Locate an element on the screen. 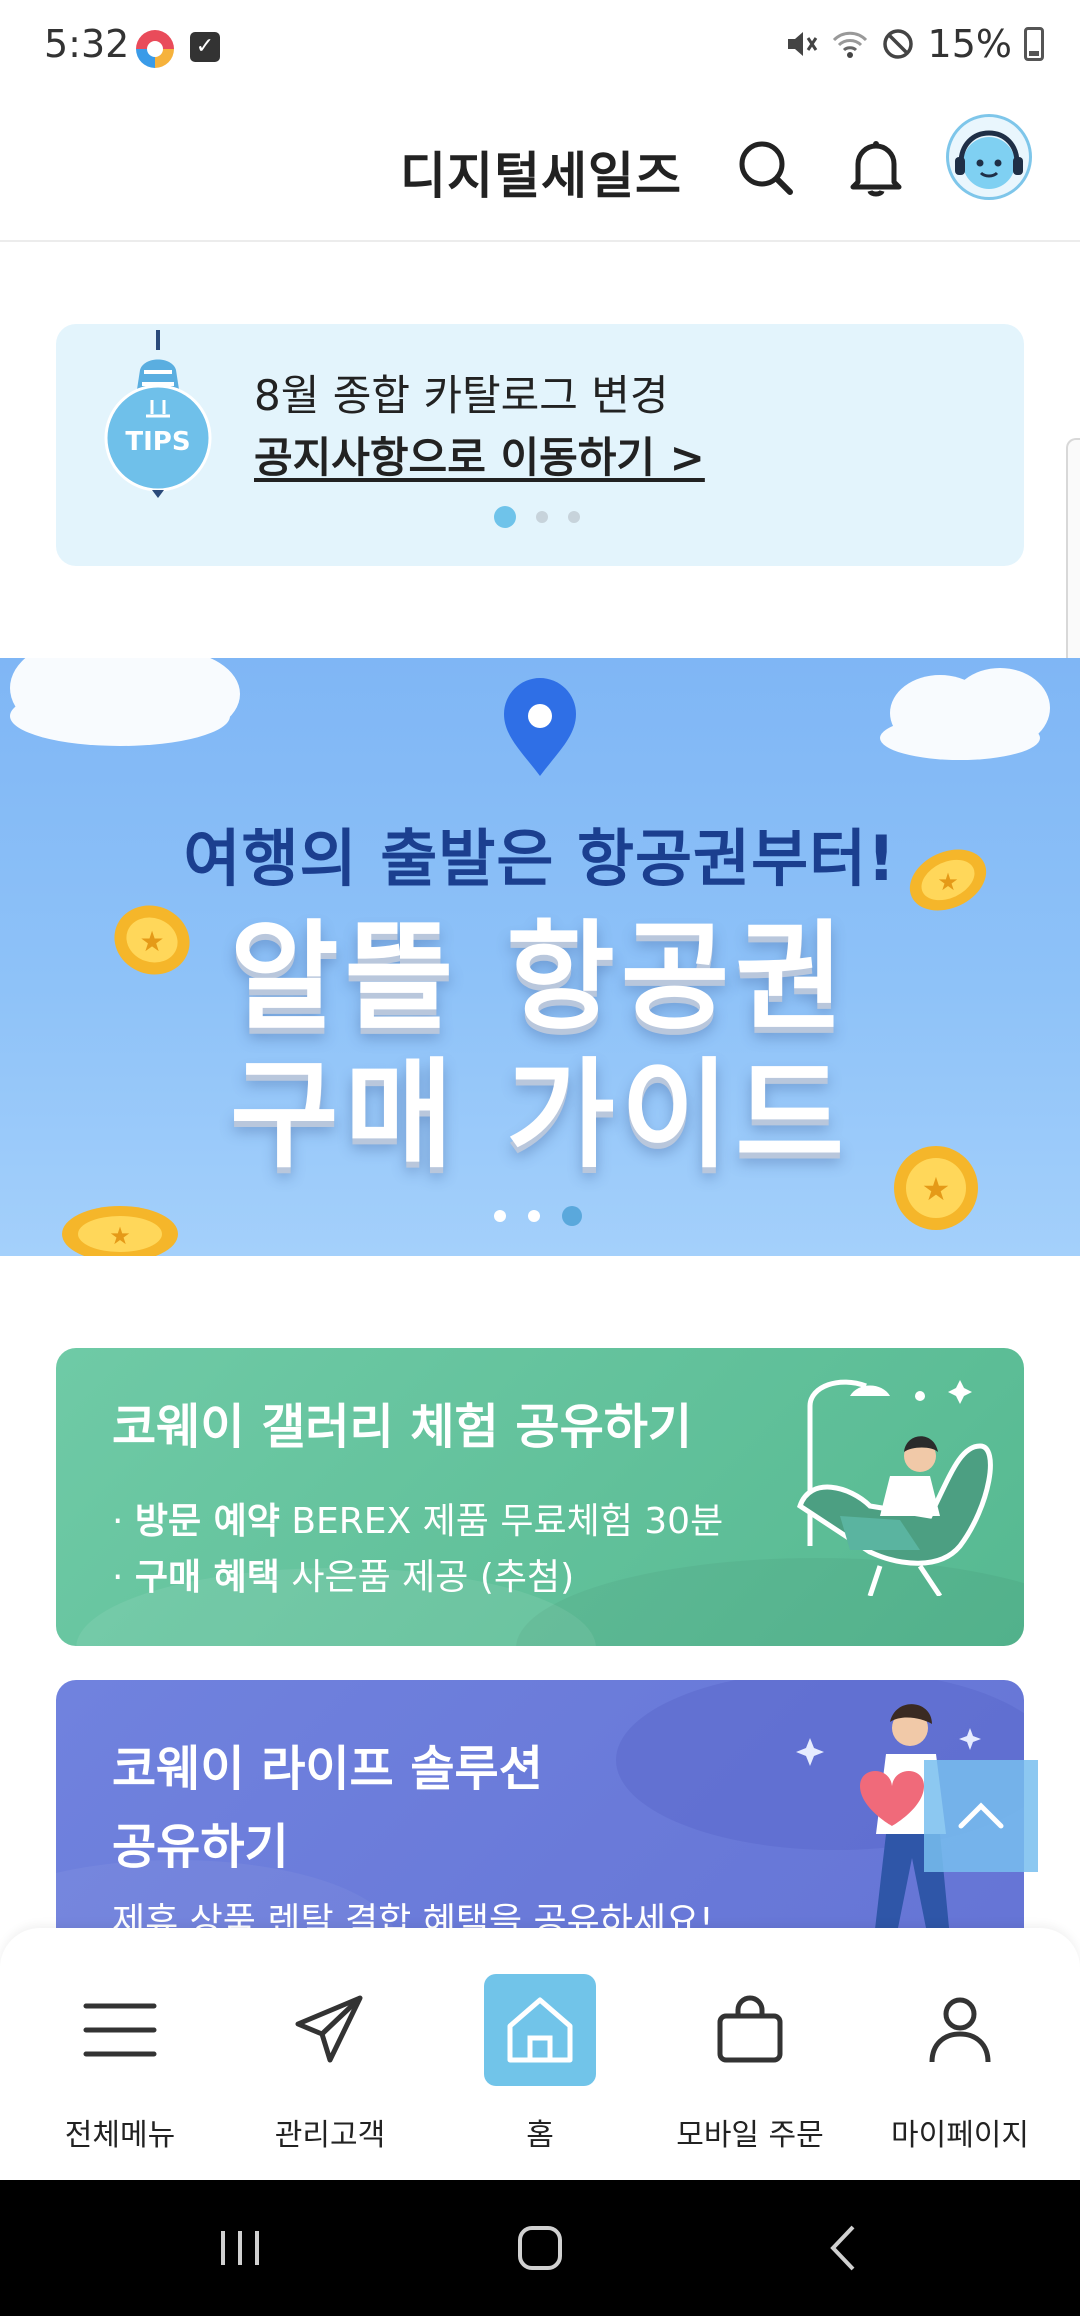 This screenshot has width=1080, height=2316. nav-item-customers: 관리고객 is located at coordinates (330, 2064).